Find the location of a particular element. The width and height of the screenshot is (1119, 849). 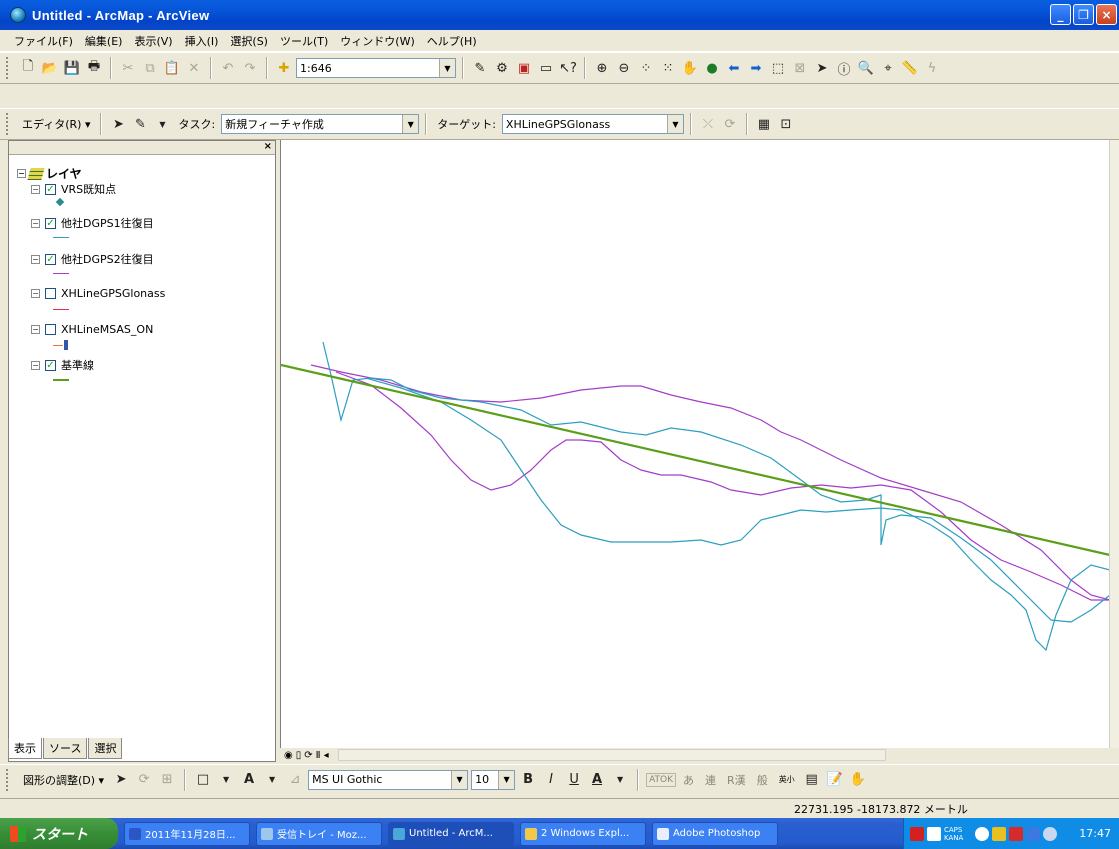

help-icon is located at coordinates (934, 833).